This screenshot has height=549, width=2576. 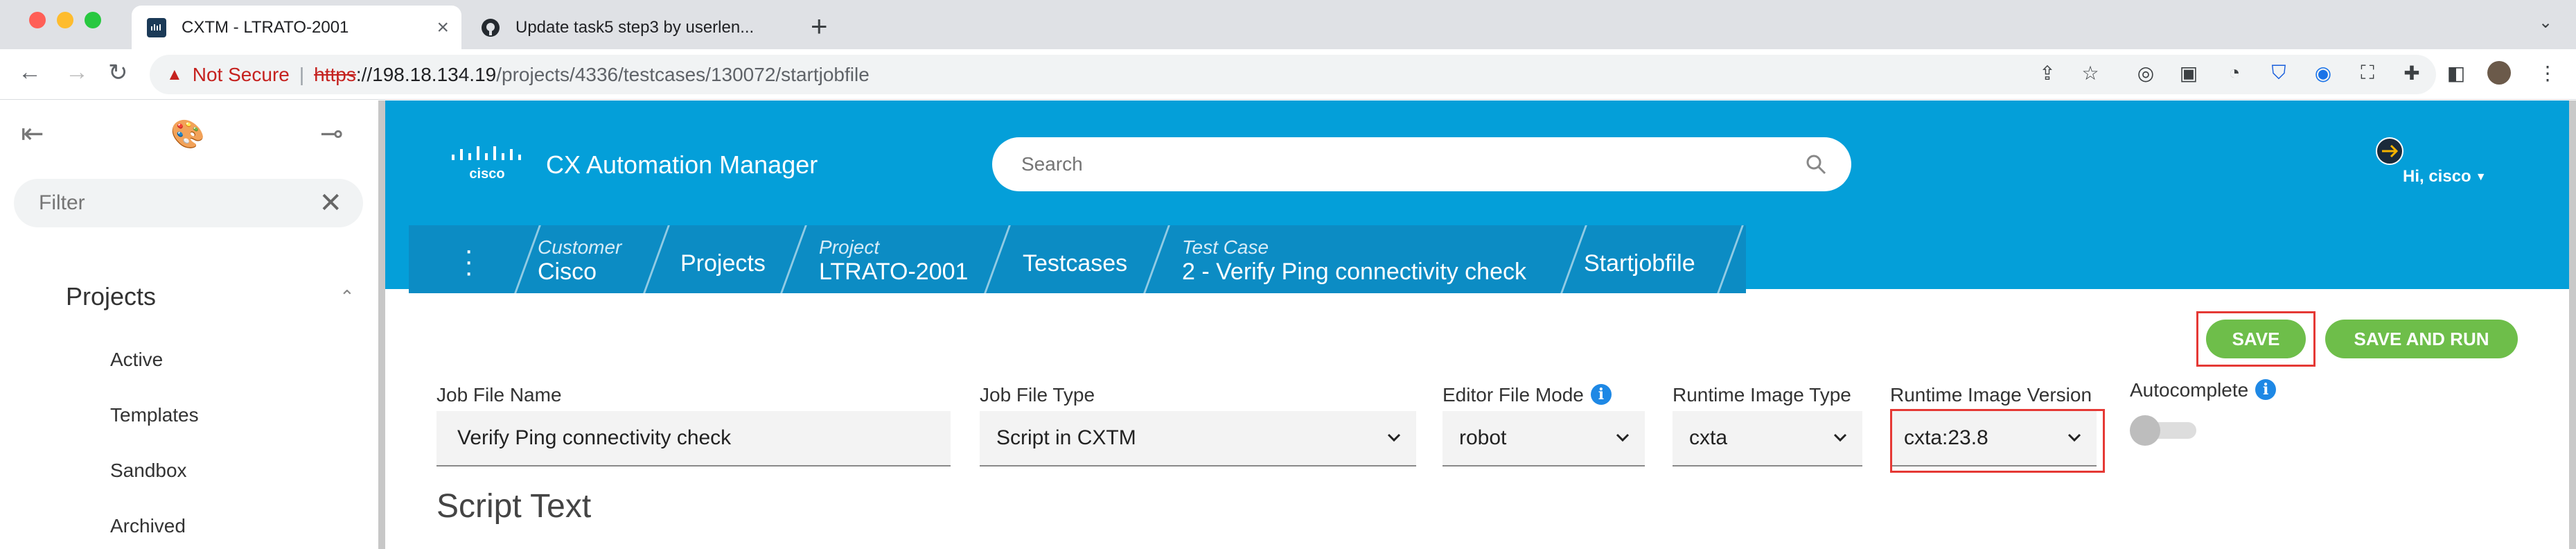 What do you see at coordinates (93, 20) in the screenshot?
I see `maximize-window-button` at bounding box center [93, 20].